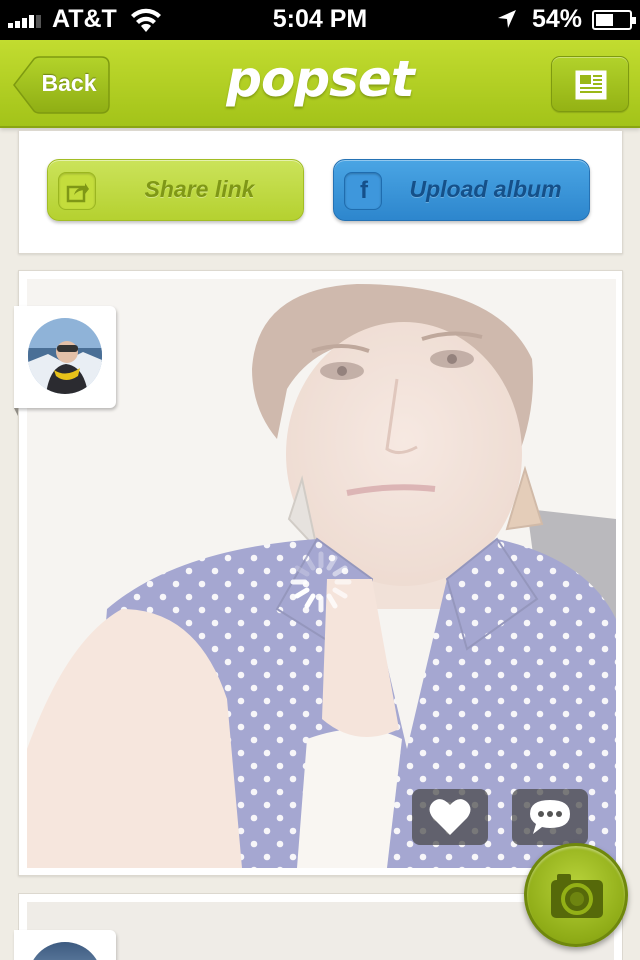  I want to click on nav-bar: Back popset, so click(320, 84).